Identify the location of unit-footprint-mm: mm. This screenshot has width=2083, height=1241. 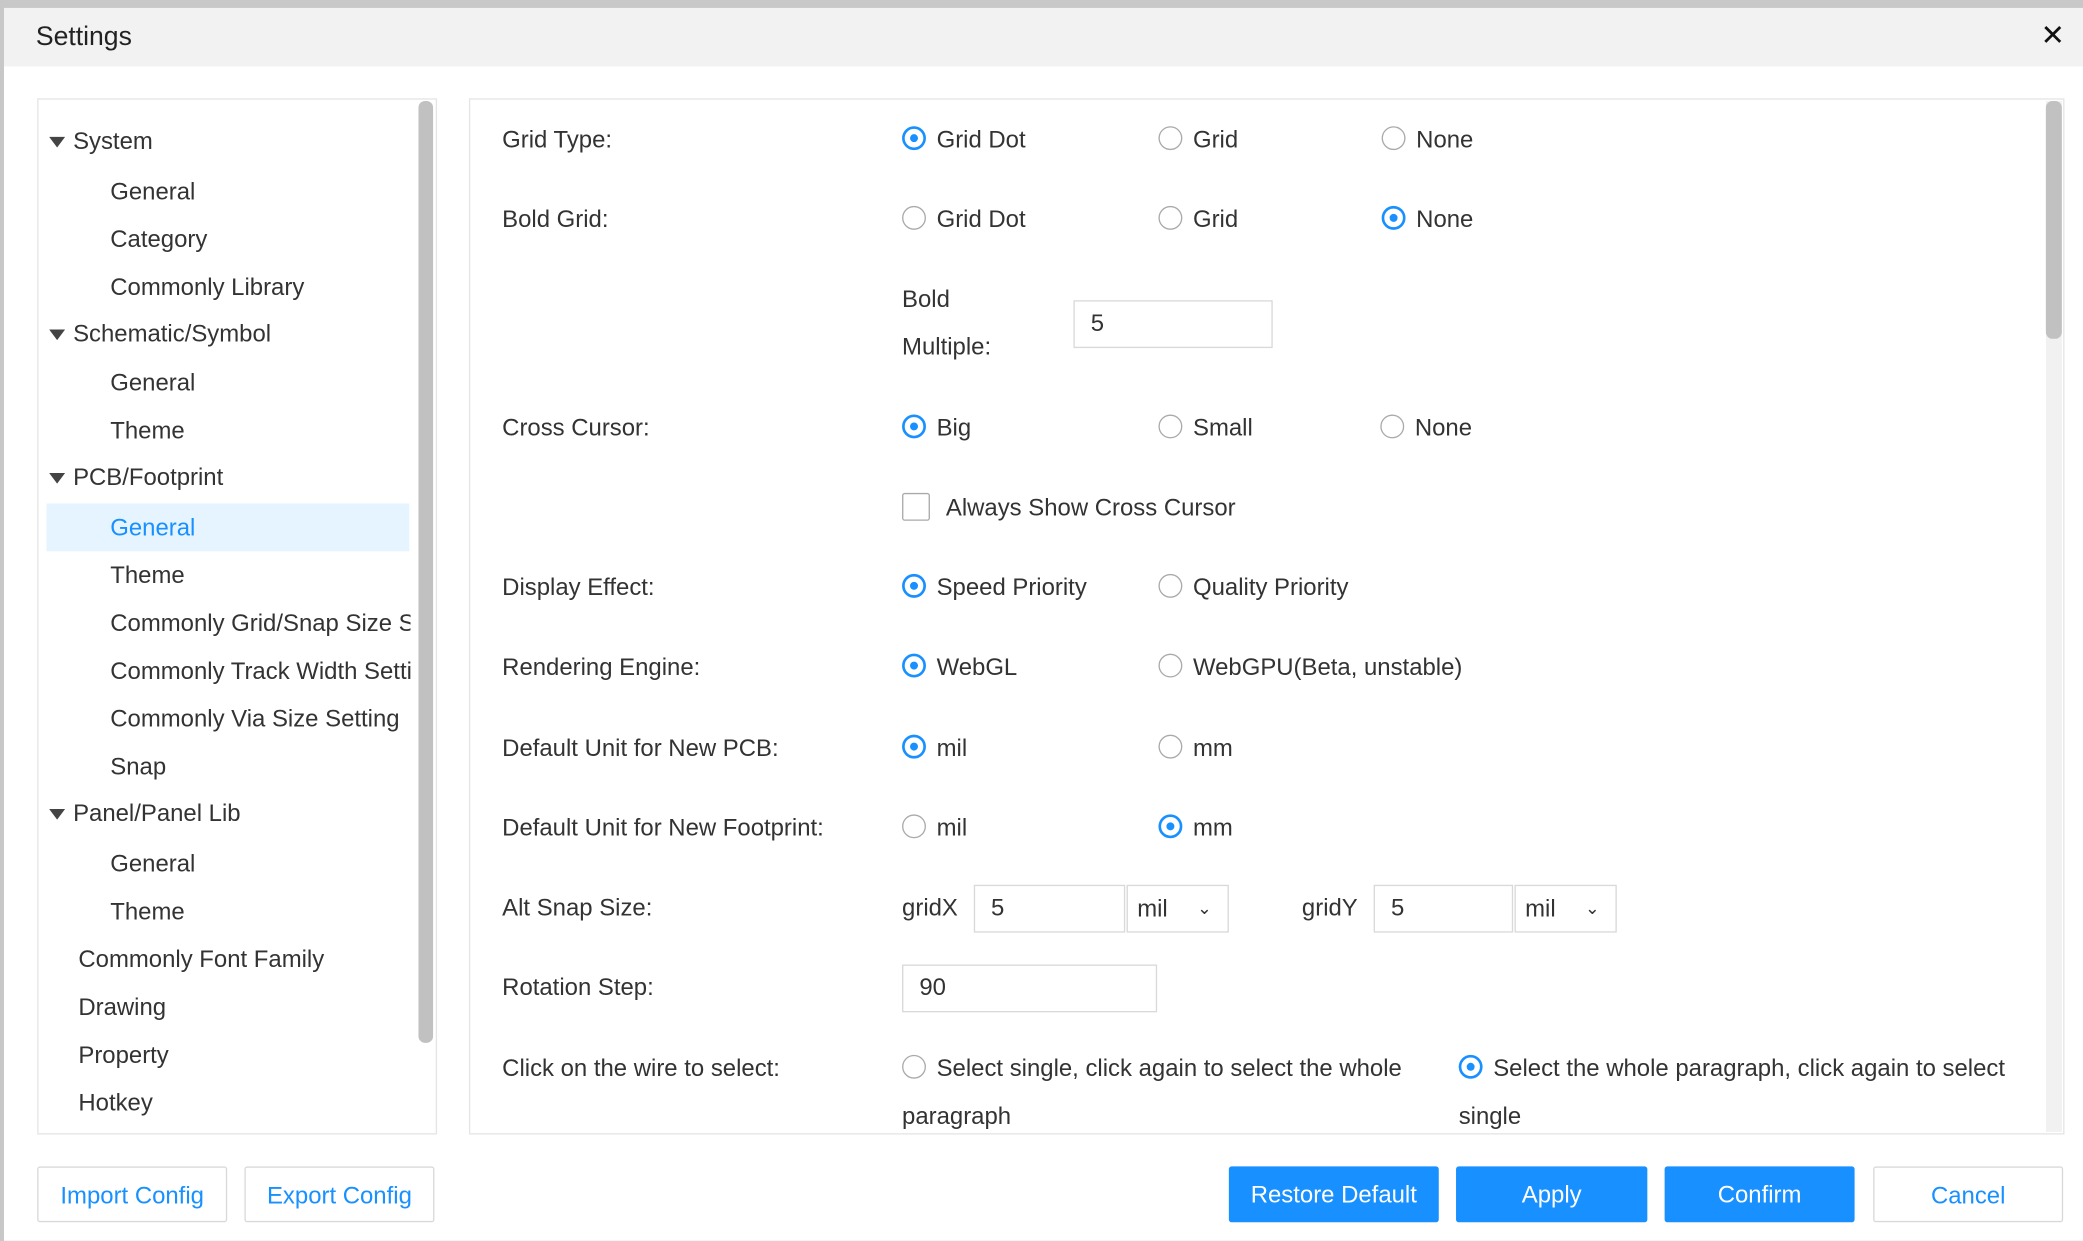
(1195, 828).